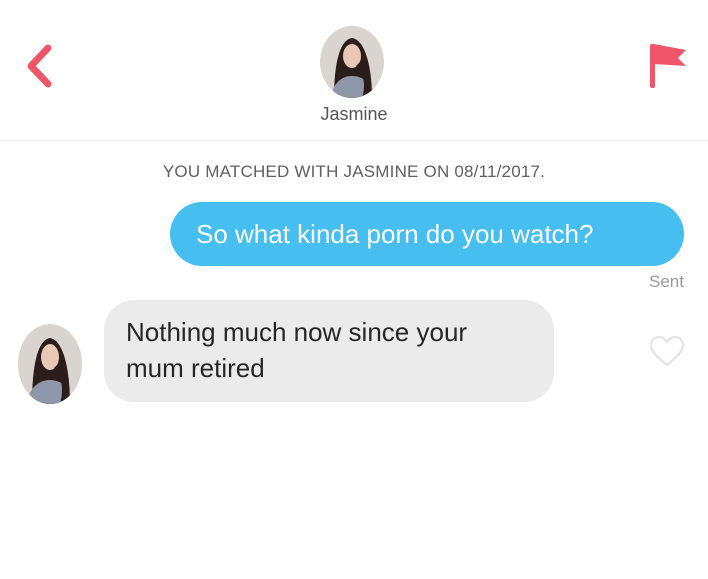 The width and height of the screenshot is (708, 579). I want to click on flag-icon, so click(668, 66).